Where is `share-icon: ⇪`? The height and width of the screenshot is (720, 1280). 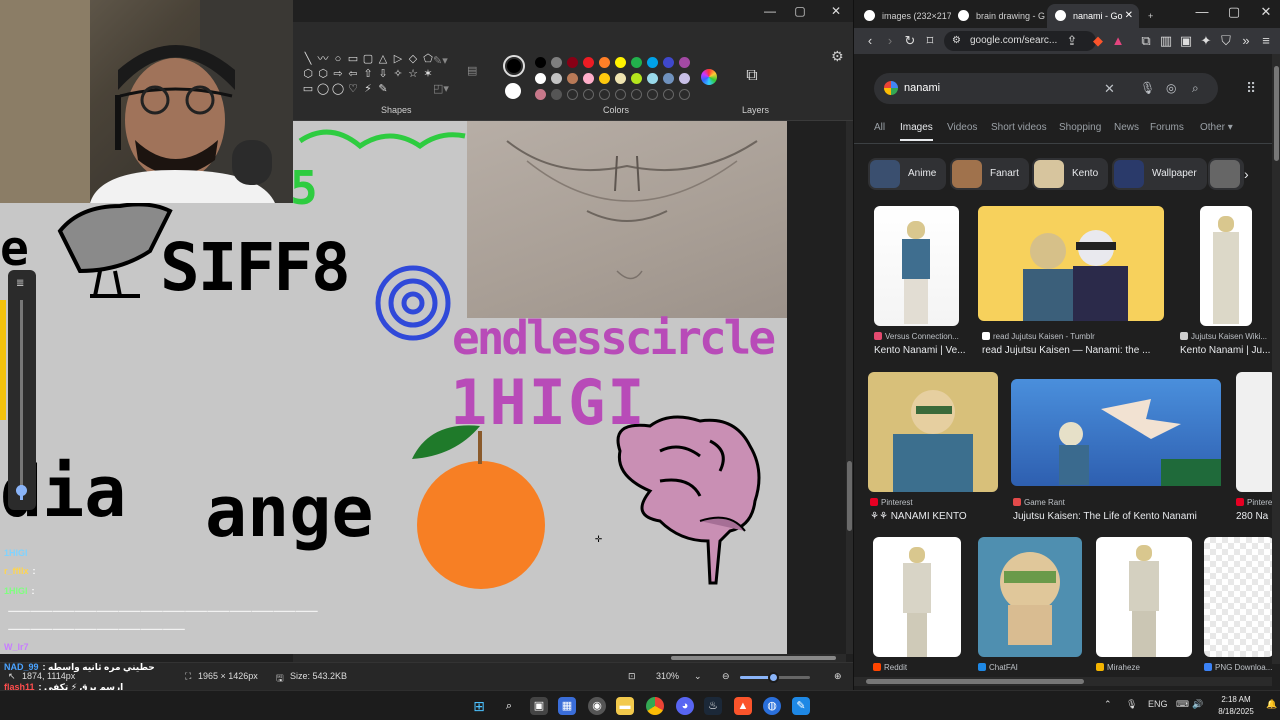
share-icon: ⇪ is located at coordinates (1072, 41).